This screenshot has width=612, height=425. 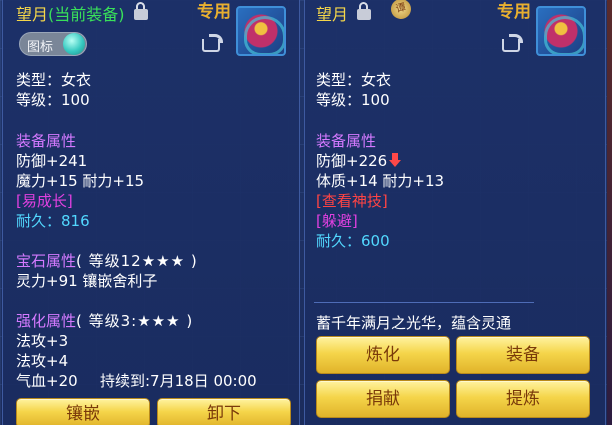 I want to click on refine-button: 炼化, so click(x=383, y=355).